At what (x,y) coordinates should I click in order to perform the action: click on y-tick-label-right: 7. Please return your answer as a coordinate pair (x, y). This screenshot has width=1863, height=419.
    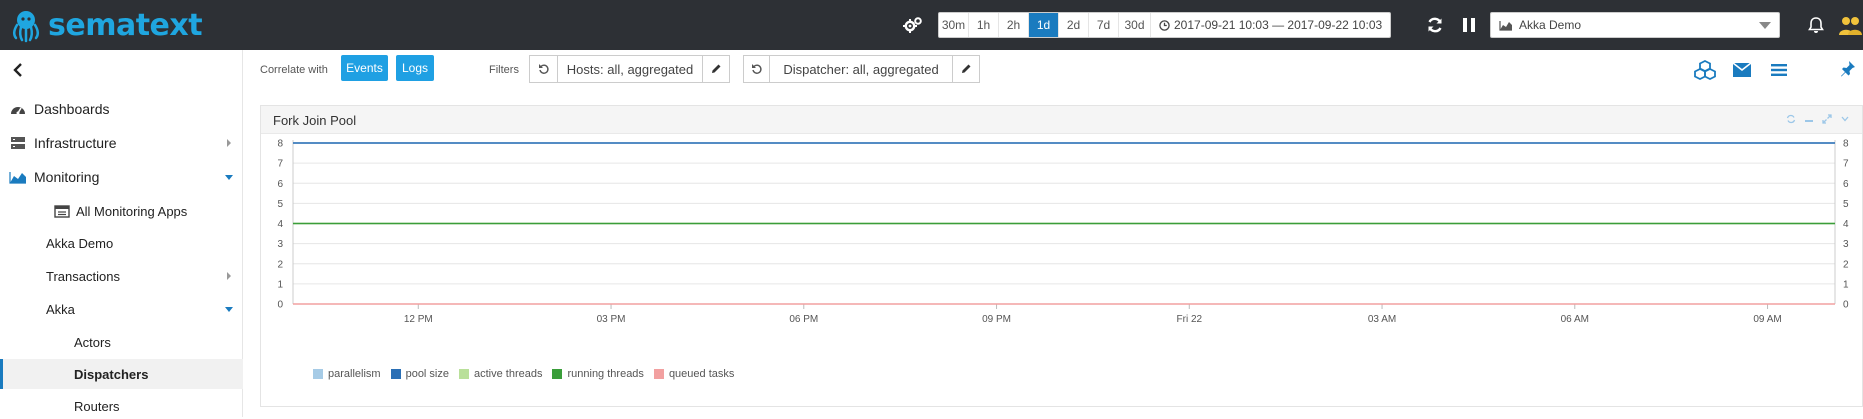
    Looking at the image, I should click on (1846, 164).